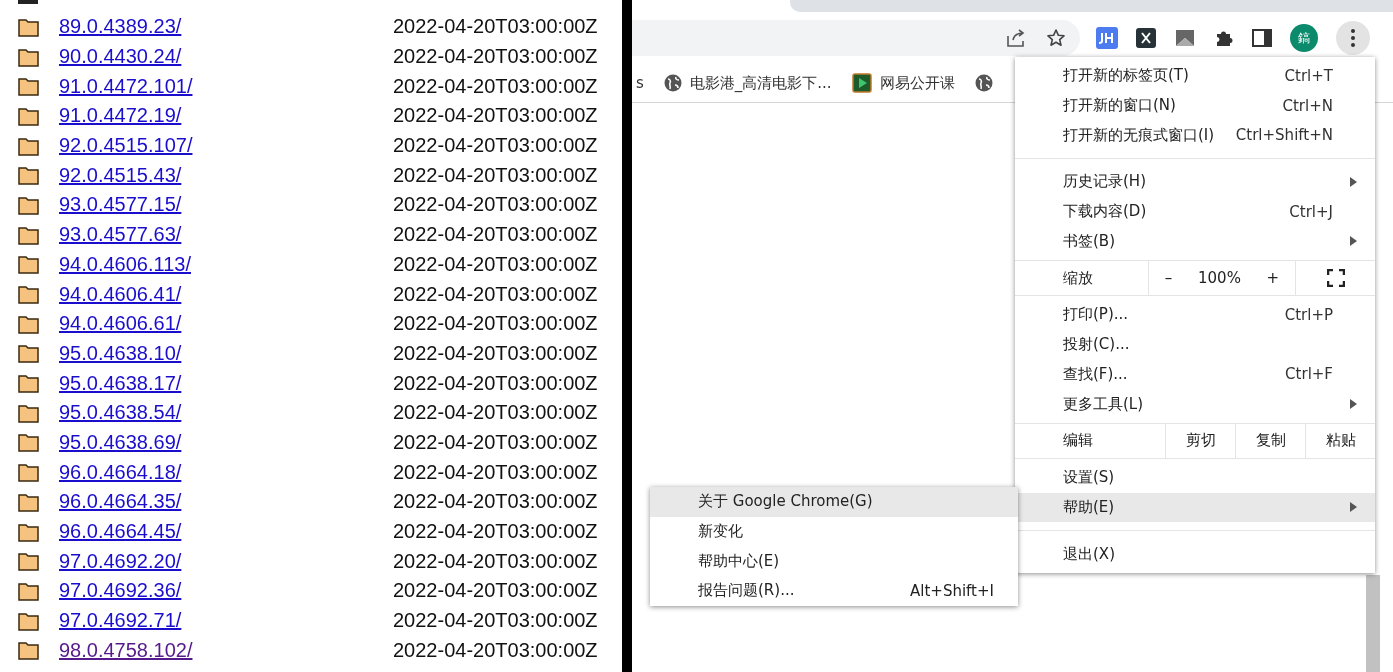 The height and width of the screenshot is (672, 1393). What do you see at coordinates (226, 532) in the screenshot?
I see `folder-link: 96.0.4664.45/` at bounding box center [226, 532].